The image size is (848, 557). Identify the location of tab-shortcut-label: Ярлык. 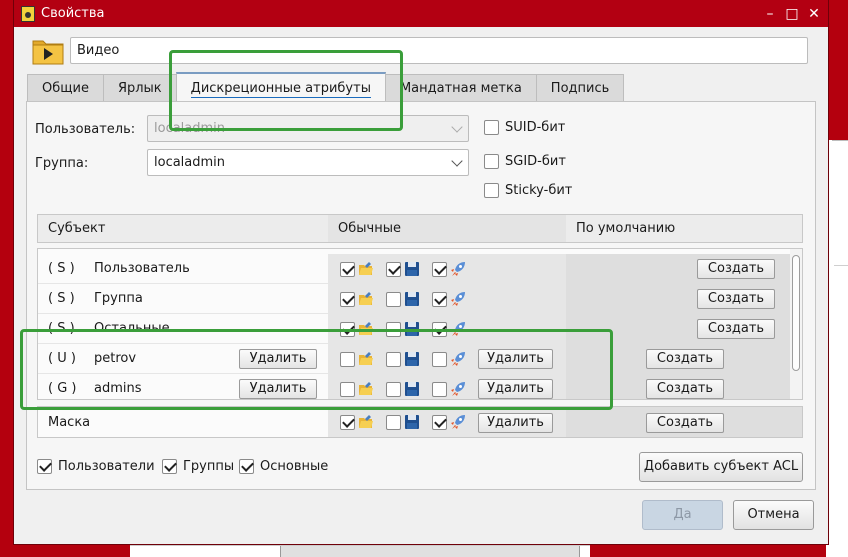
(139, 88).